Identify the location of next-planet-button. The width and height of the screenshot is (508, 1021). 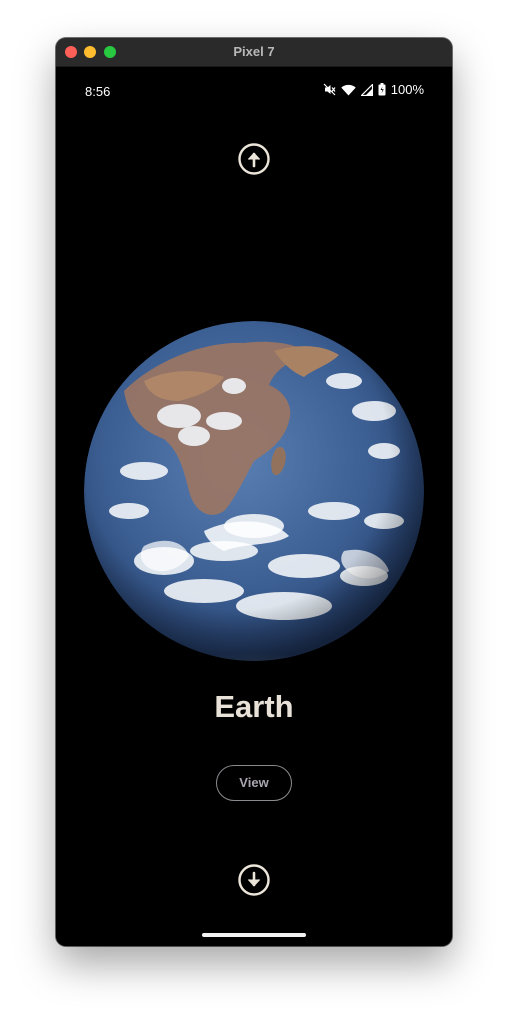
(254, 880).